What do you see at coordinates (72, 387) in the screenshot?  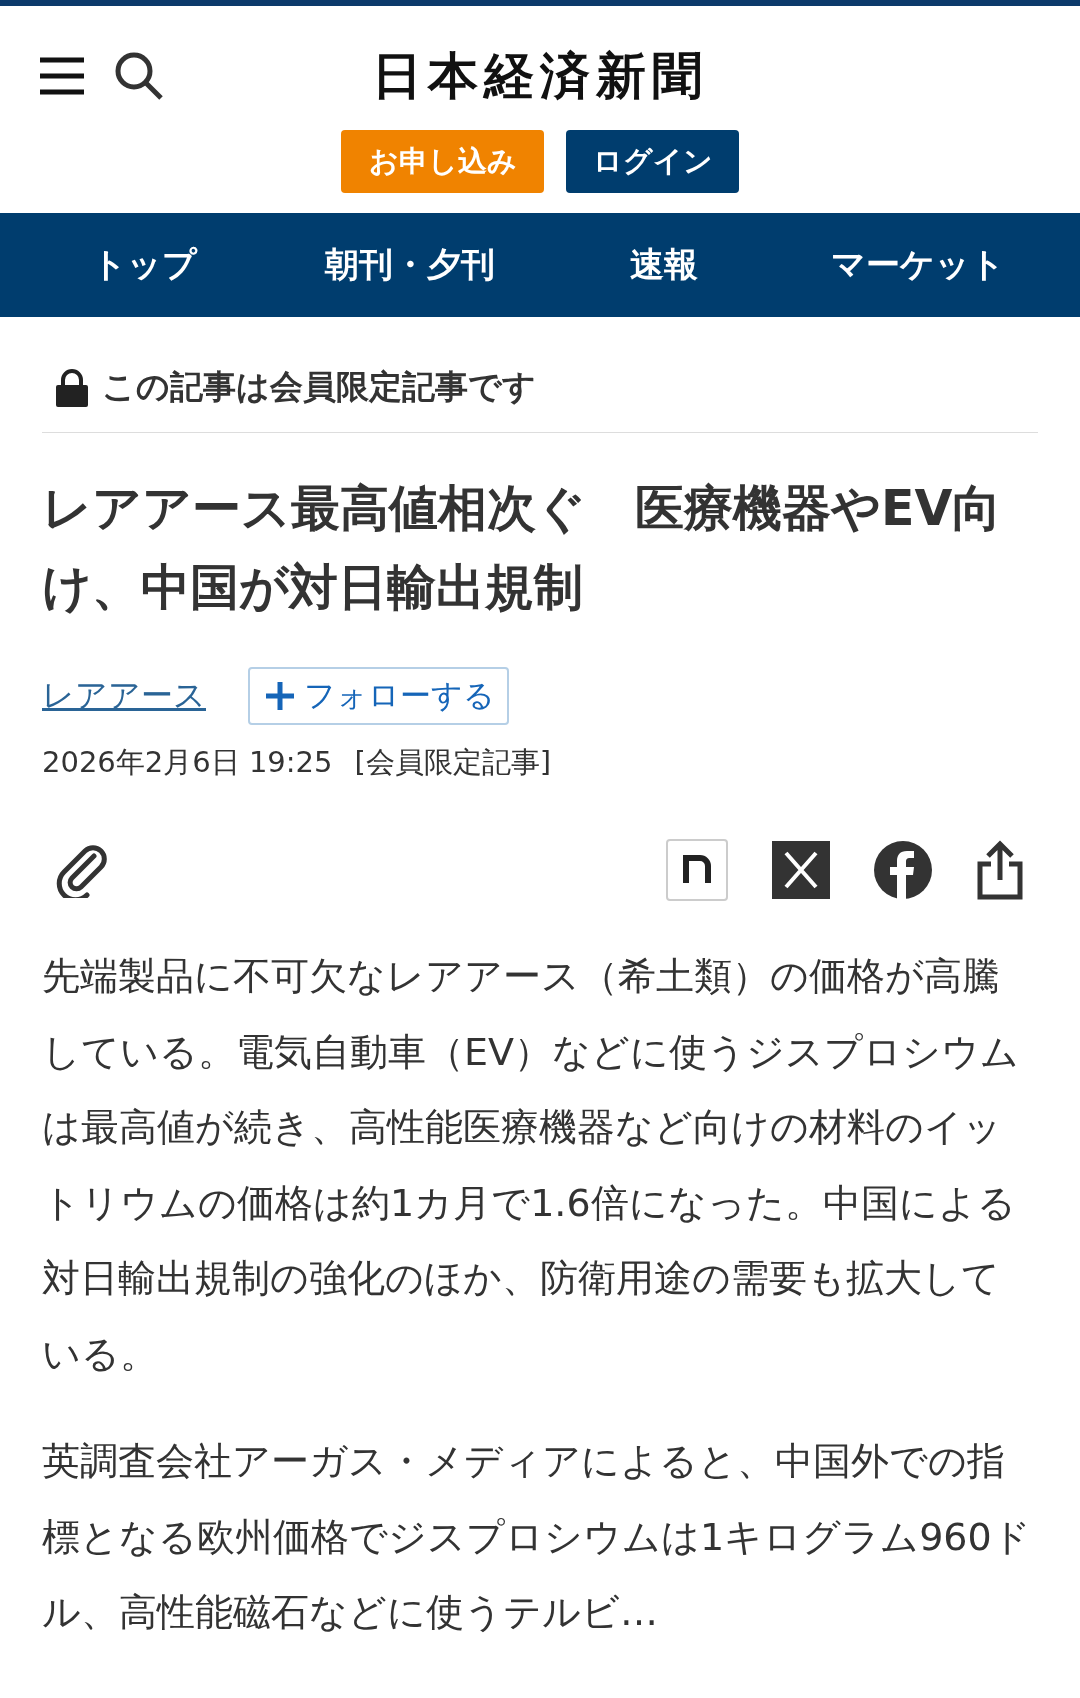 I see `lock-icon` at bounding box center [72, 387].